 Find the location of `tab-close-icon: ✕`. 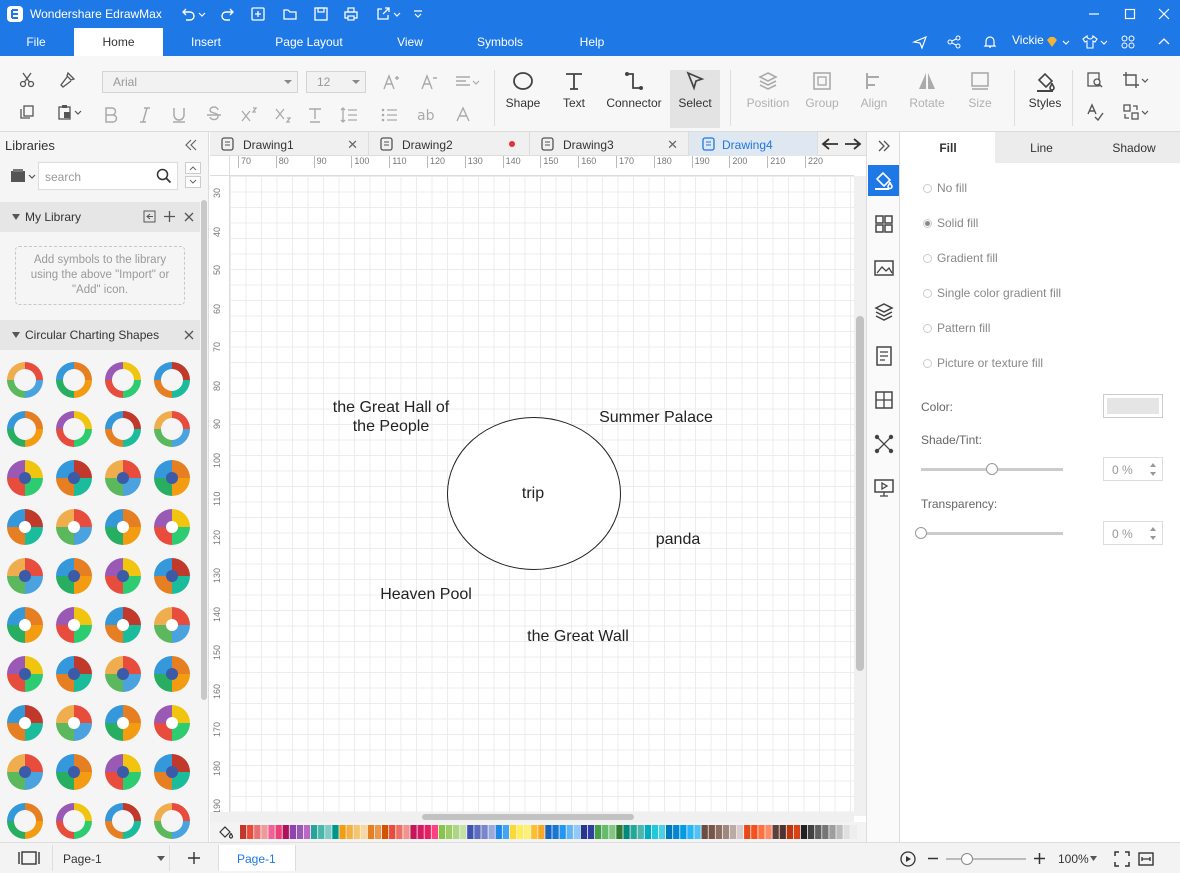

tab-close-icon: ✕ is located at coordinates (352, 145).